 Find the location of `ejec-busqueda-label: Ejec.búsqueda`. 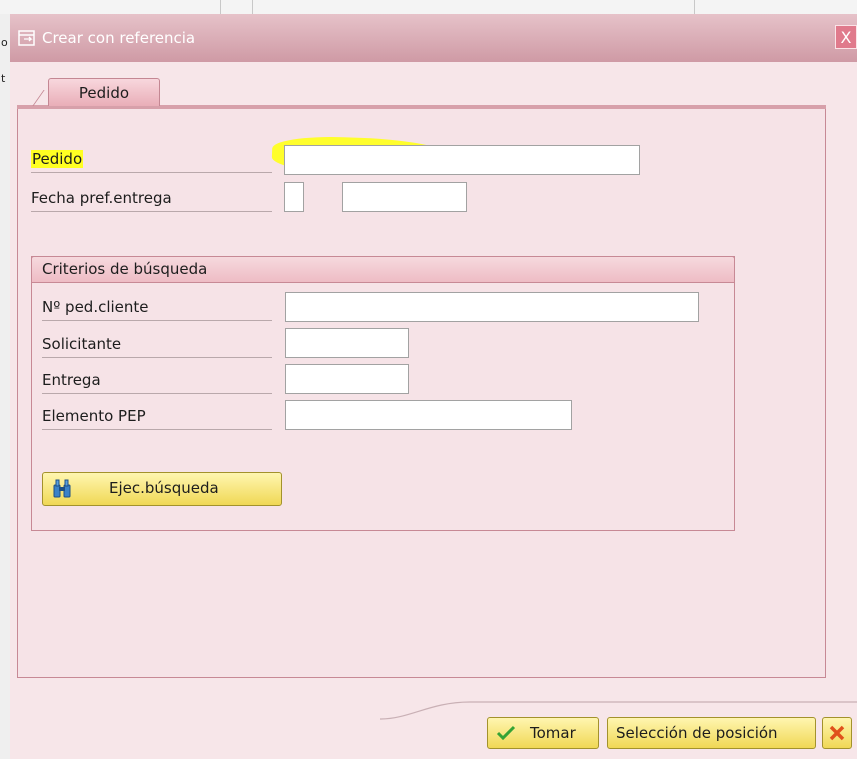

ejec-busqueda-label: Ejec.búsqueda is located at coordinates (164, 488).